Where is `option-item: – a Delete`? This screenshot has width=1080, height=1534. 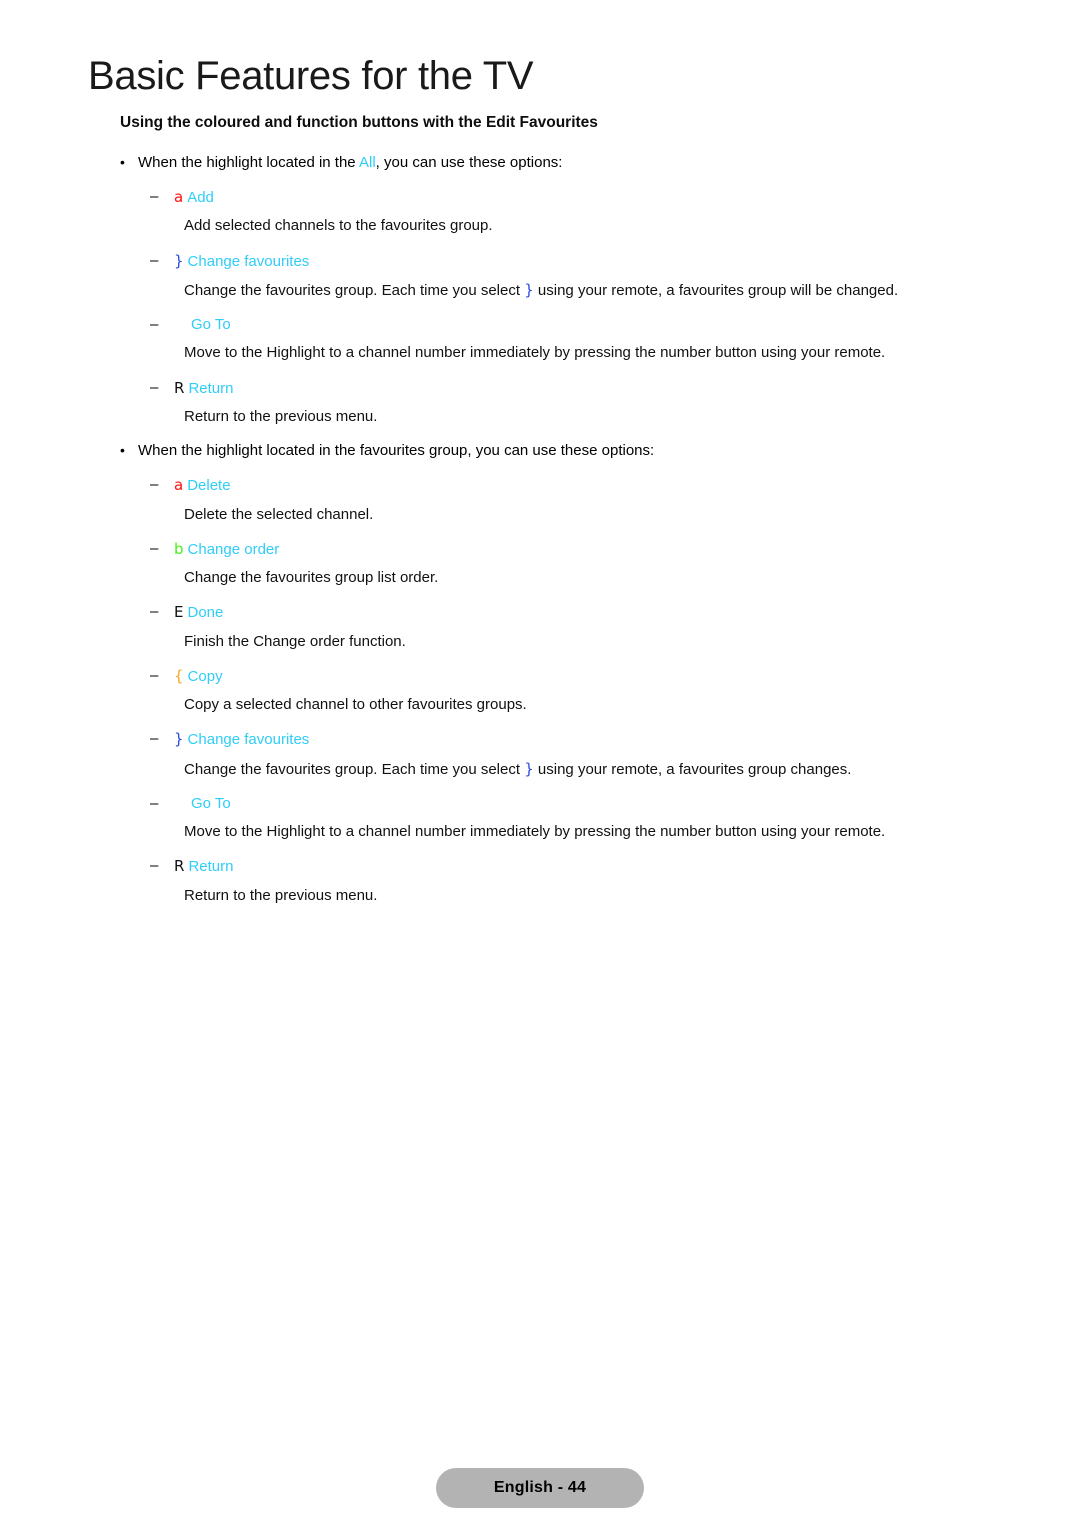
option-item: – a Delete is located at coordinates (575, 485).